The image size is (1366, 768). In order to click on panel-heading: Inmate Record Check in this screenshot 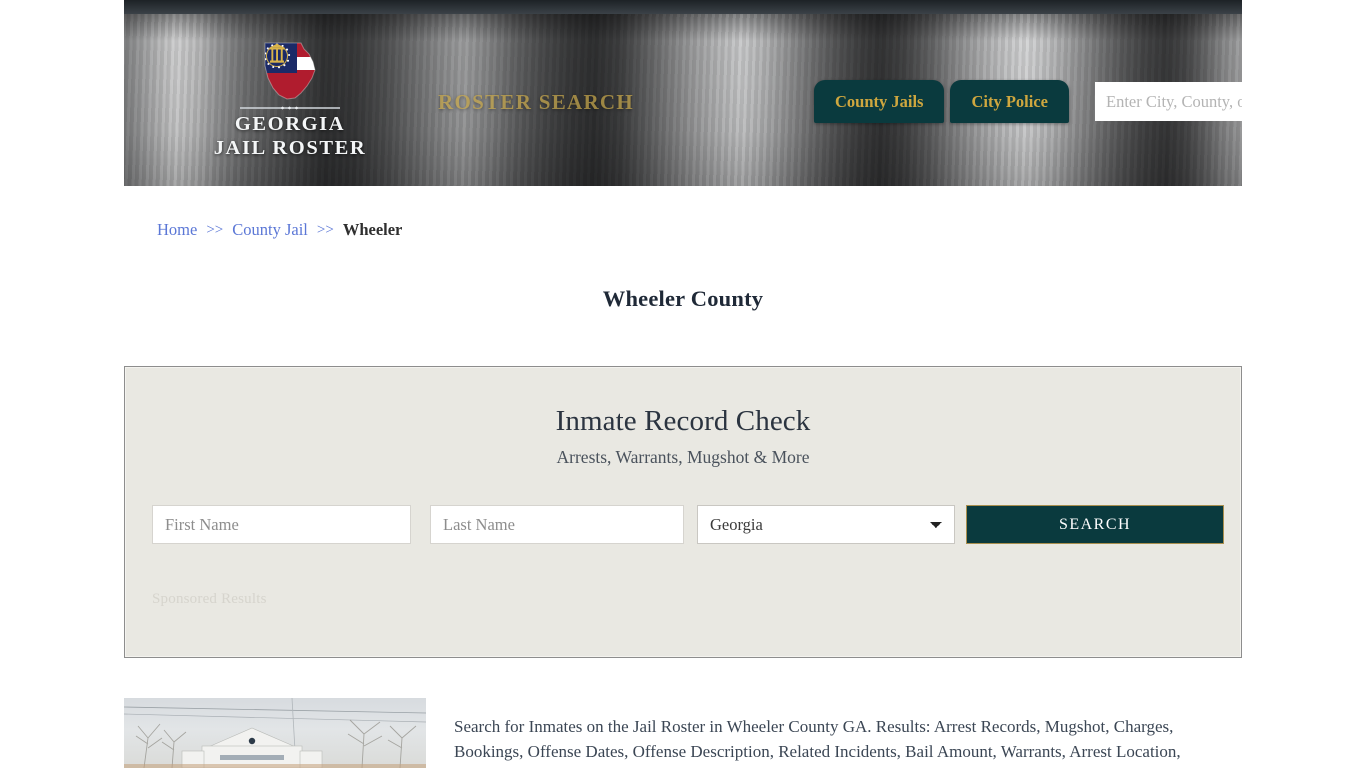, I will do `click(683, 421)`.